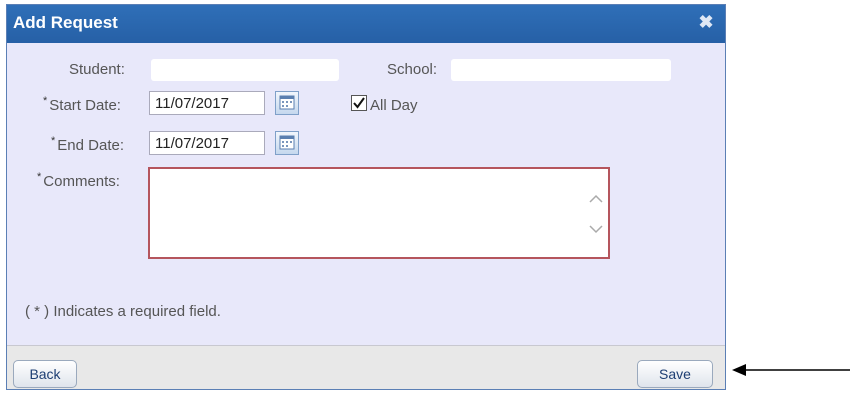  Describe the element at coordinates (123, 311) in the screenshot. I see `required-field-hint: ( * ) Indicates a required field.` at that location.